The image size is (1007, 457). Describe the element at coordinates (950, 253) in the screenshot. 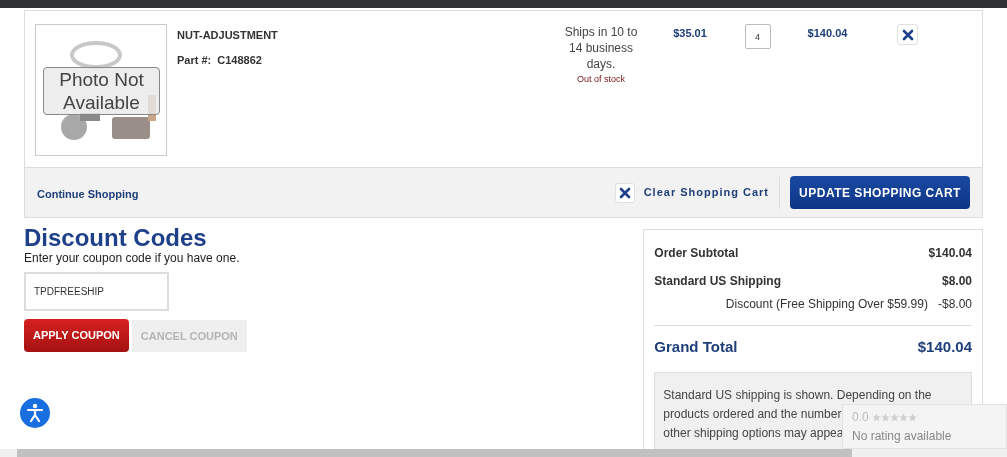

I see `summary-value: $140.04` at that location.